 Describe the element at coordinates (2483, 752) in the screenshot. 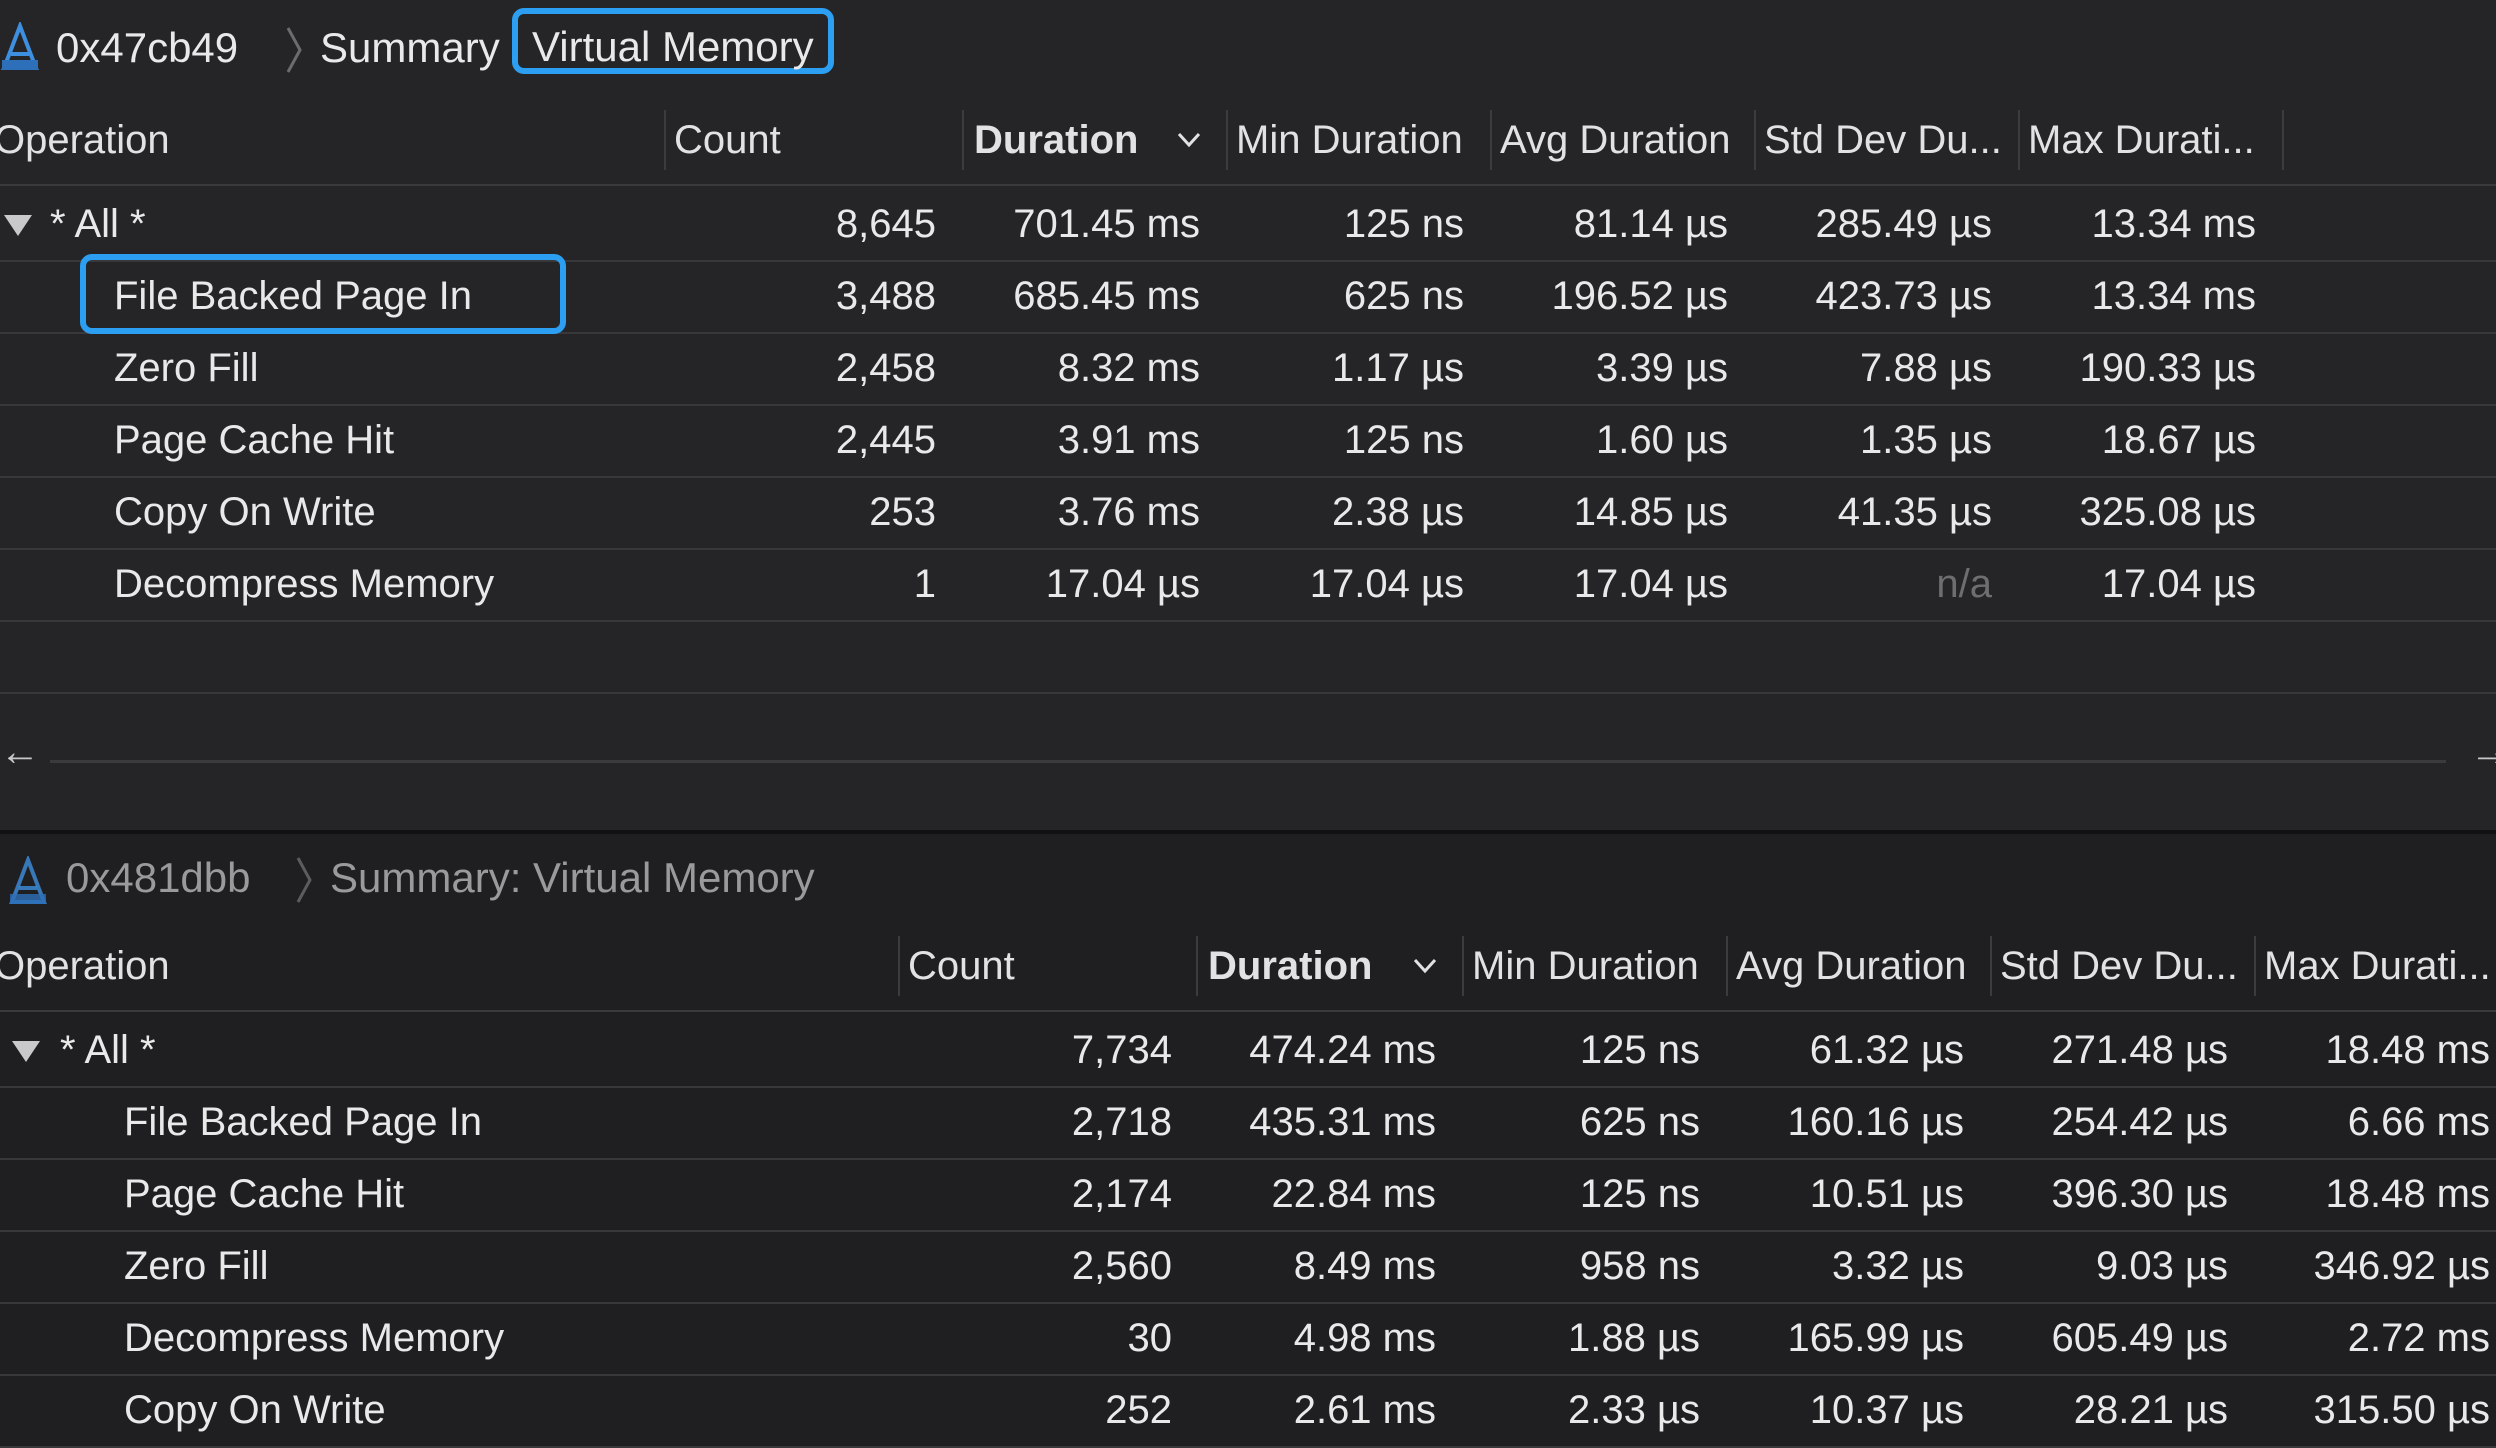

I see `arrow-right-icon: →` at that location.